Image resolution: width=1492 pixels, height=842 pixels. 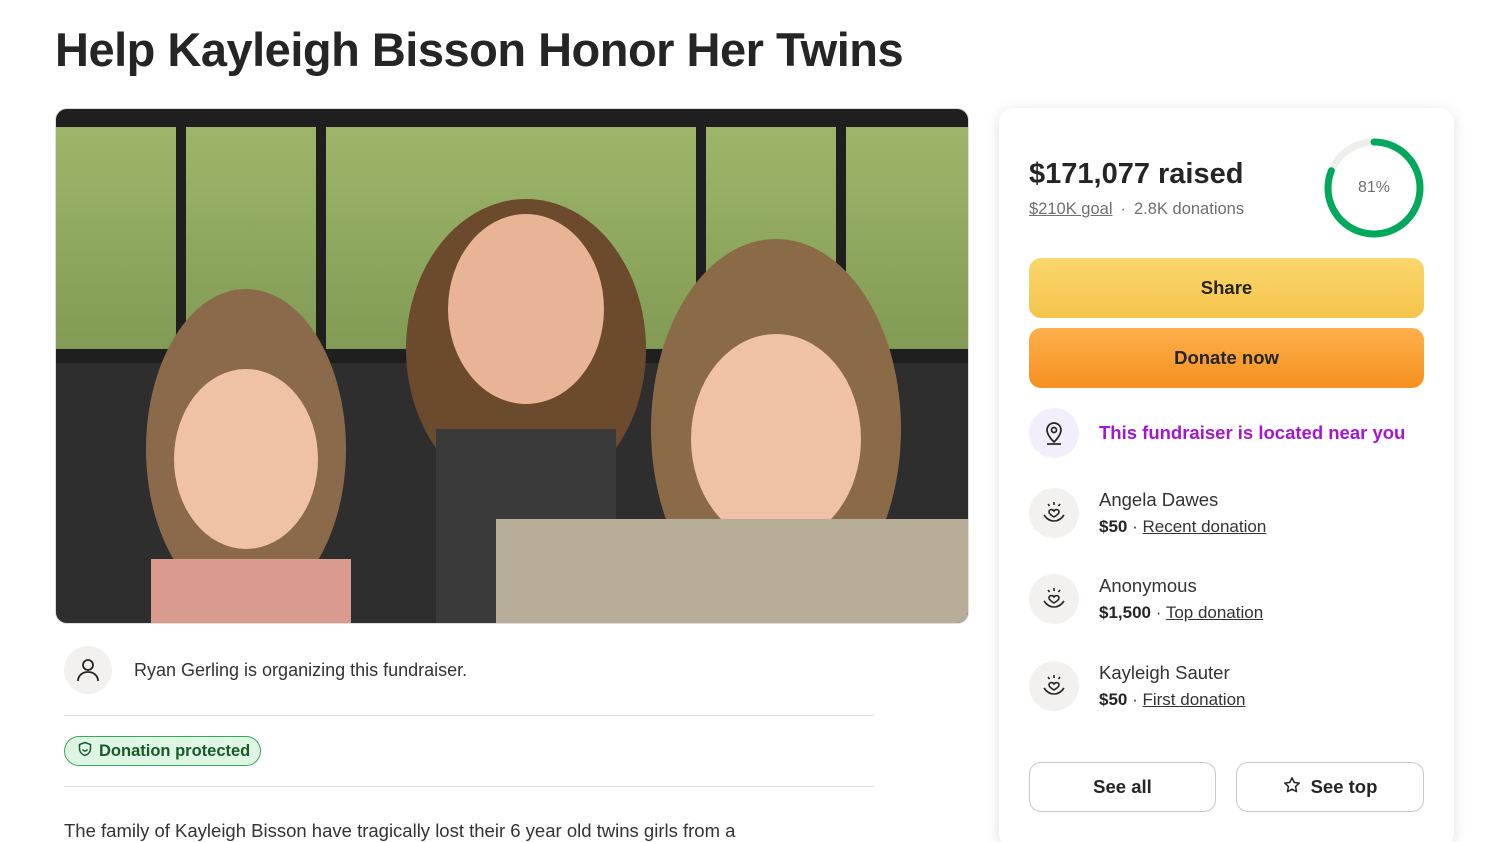 What do you see at coordinates (1148, 585) in the screenshot?
I see `donor-name: Anonymous` at bounding box center [1148, 585].